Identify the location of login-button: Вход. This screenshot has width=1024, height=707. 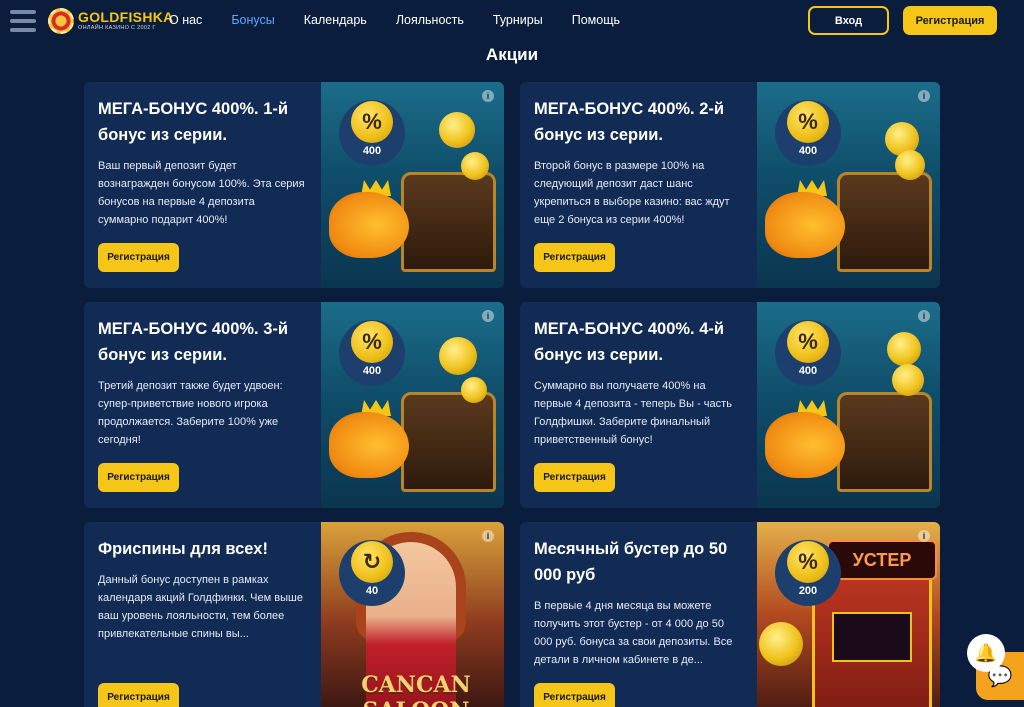
(848, 20).